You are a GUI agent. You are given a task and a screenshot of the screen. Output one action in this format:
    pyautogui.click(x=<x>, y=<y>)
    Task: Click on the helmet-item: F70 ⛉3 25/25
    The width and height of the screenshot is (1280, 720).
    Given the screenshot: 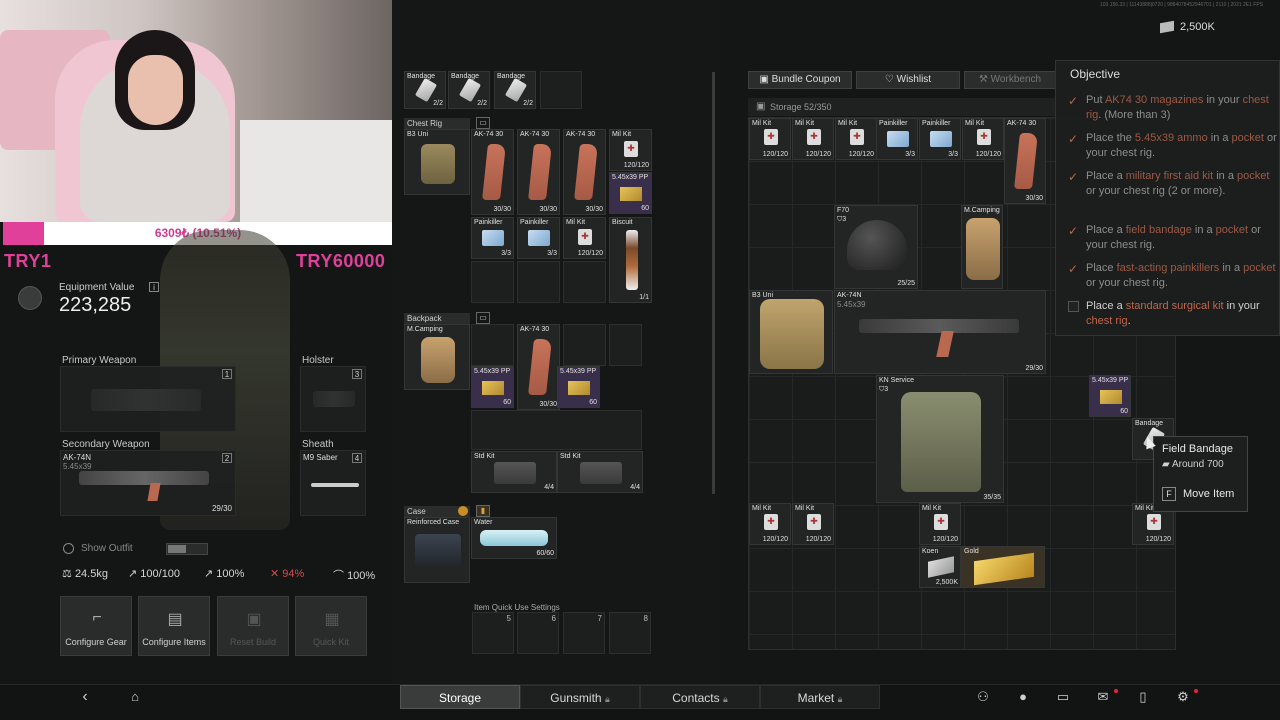 What is the action you would take?
    pyautogui.click(x=876, y=247)
    